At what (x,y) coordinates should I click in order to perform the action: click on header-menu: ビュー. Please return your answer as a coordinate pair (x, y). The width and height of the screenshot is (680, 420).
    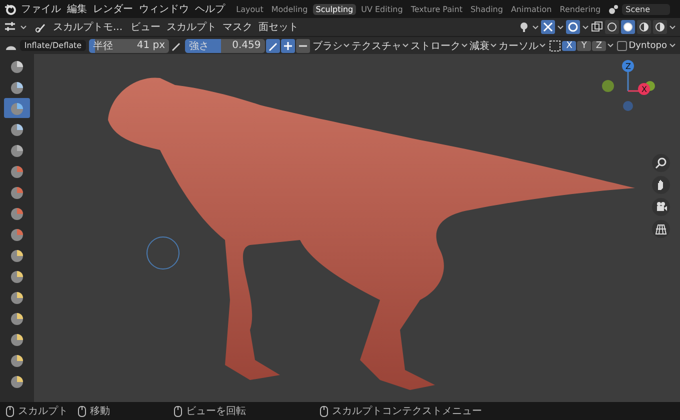
    Looking at the image, I should click on (145, 27).